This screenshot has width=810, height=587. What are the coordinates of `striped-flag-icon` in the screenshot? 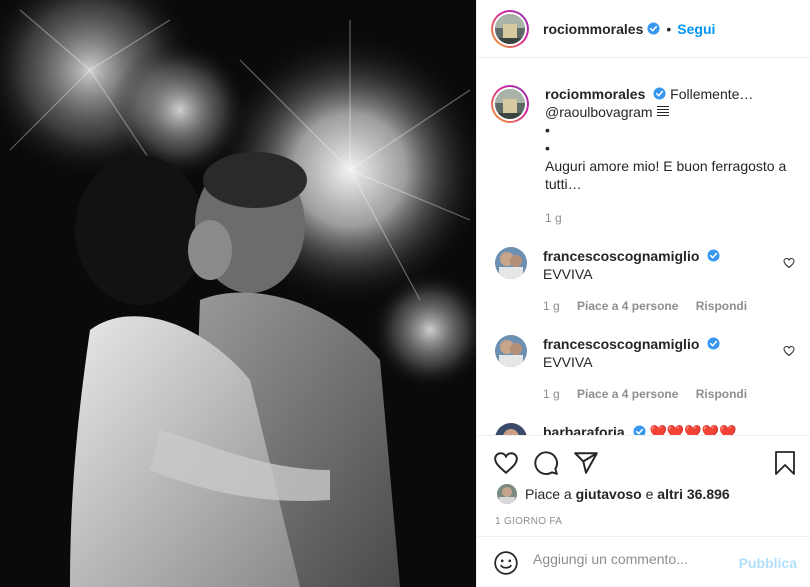 It's located at (662, 112).